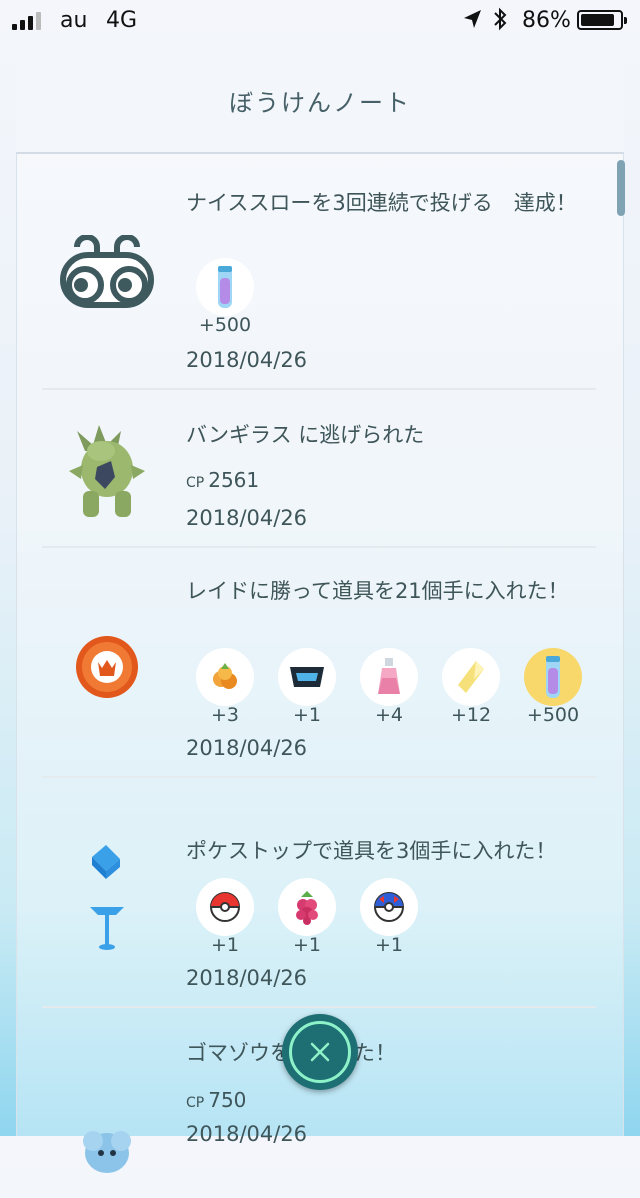  I want to click on reward-count: +3, so click(224, 715).